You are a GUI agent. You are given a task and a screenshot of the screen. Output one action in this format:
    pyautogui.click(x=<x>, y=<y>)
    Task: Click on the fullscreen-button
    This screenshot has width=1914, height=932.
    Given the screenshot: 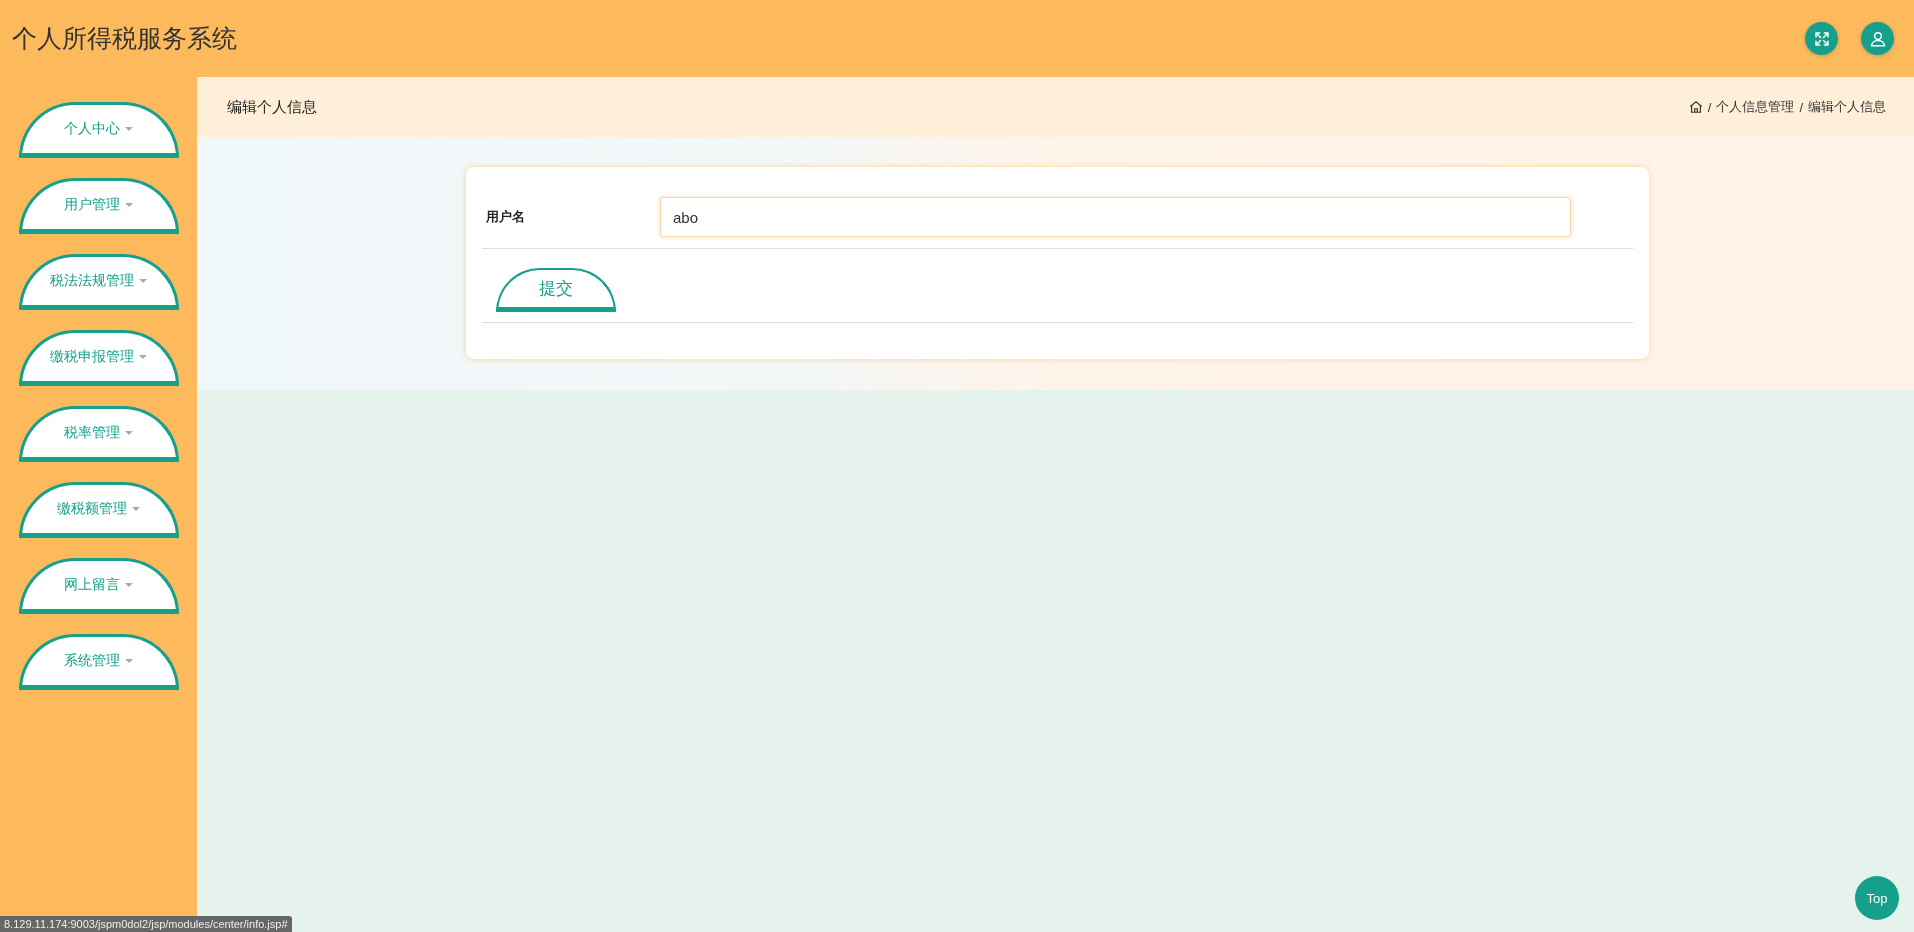 What is the action you would take?
    pyautogui.click(x=1821, y=38)
    